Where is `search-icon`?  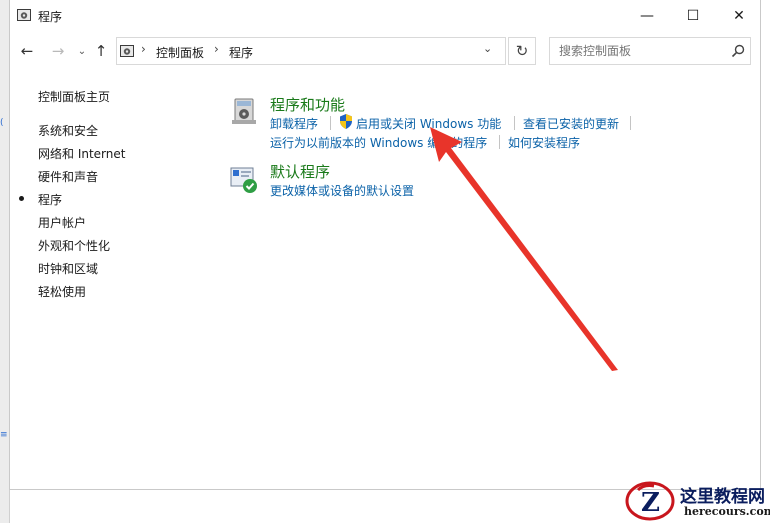 search-icon is located at coordinates (738, 51).